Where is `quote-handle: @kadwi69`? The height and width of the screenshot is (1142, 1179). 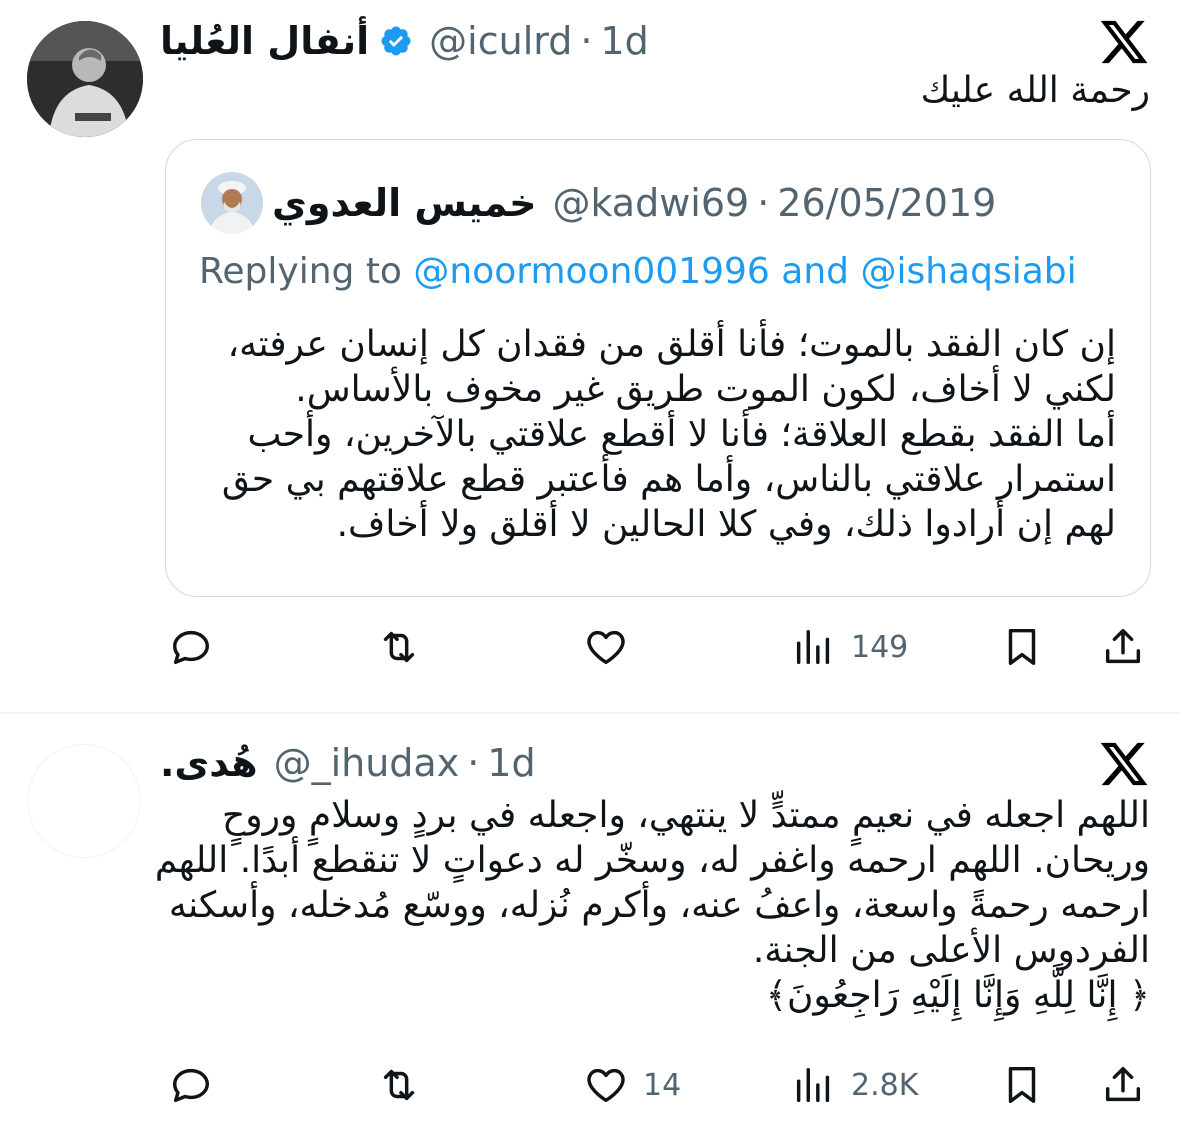
quote-handle: @kadwi69 is located at coordinates (650, 203).